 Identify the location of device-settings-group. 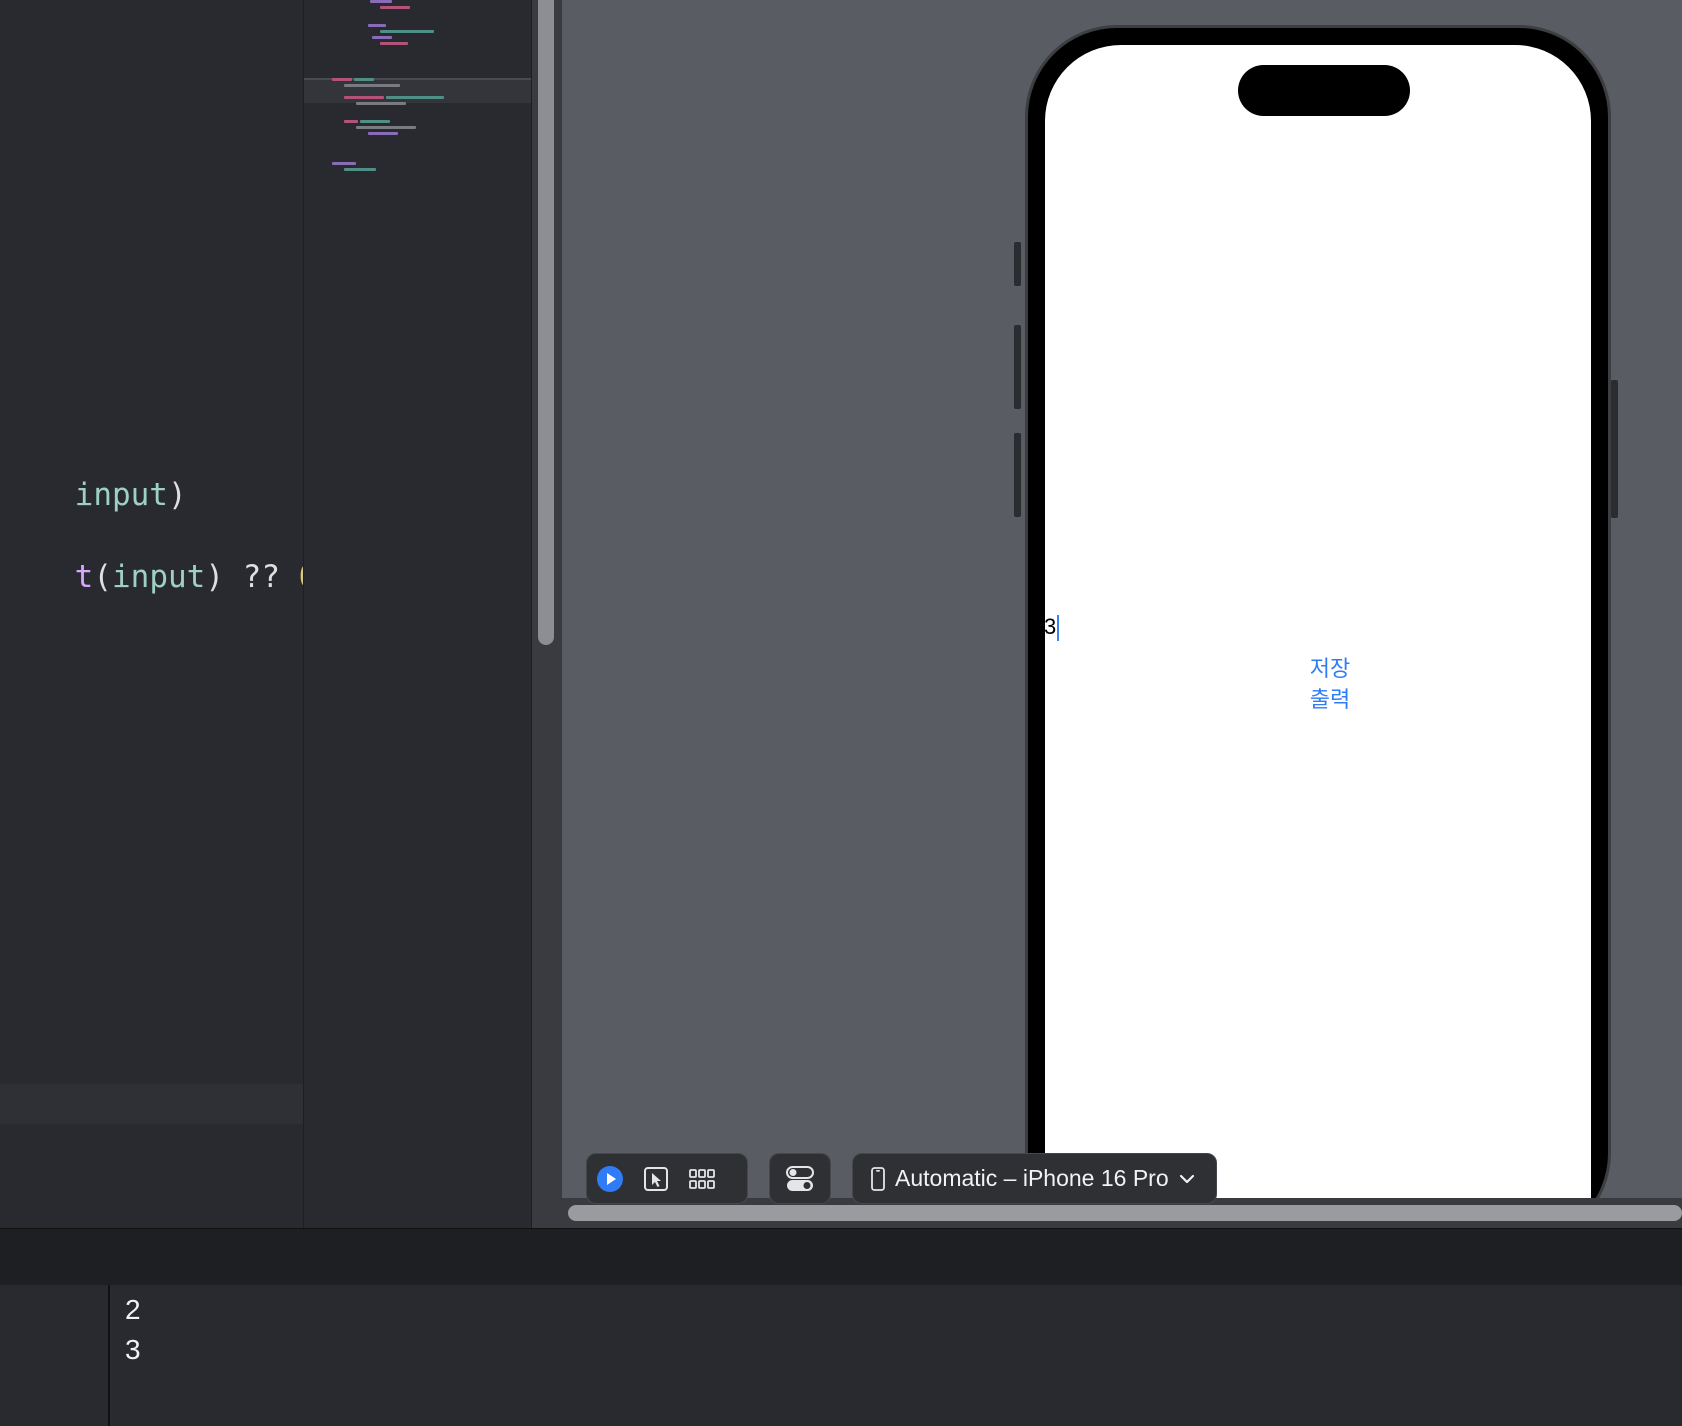
(800, 1178).